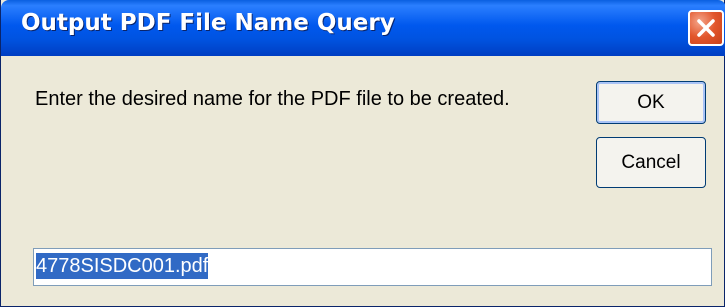 This screenshot has width=725, height=307. What do you see at coordinates (372, 267) in the screenshot?
I see `file-name-input: 4778SISDC001.pdf` at bounding box center [372, 267].